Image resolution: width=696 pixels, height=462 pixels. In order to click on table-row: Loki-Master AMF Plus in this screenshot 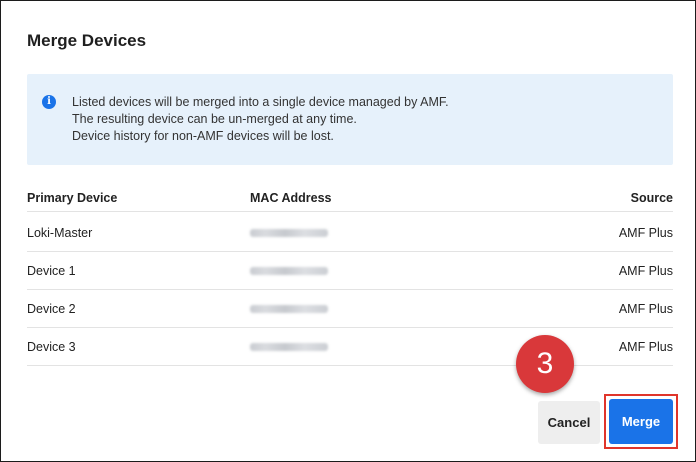, I will do `click(350, 233)`.